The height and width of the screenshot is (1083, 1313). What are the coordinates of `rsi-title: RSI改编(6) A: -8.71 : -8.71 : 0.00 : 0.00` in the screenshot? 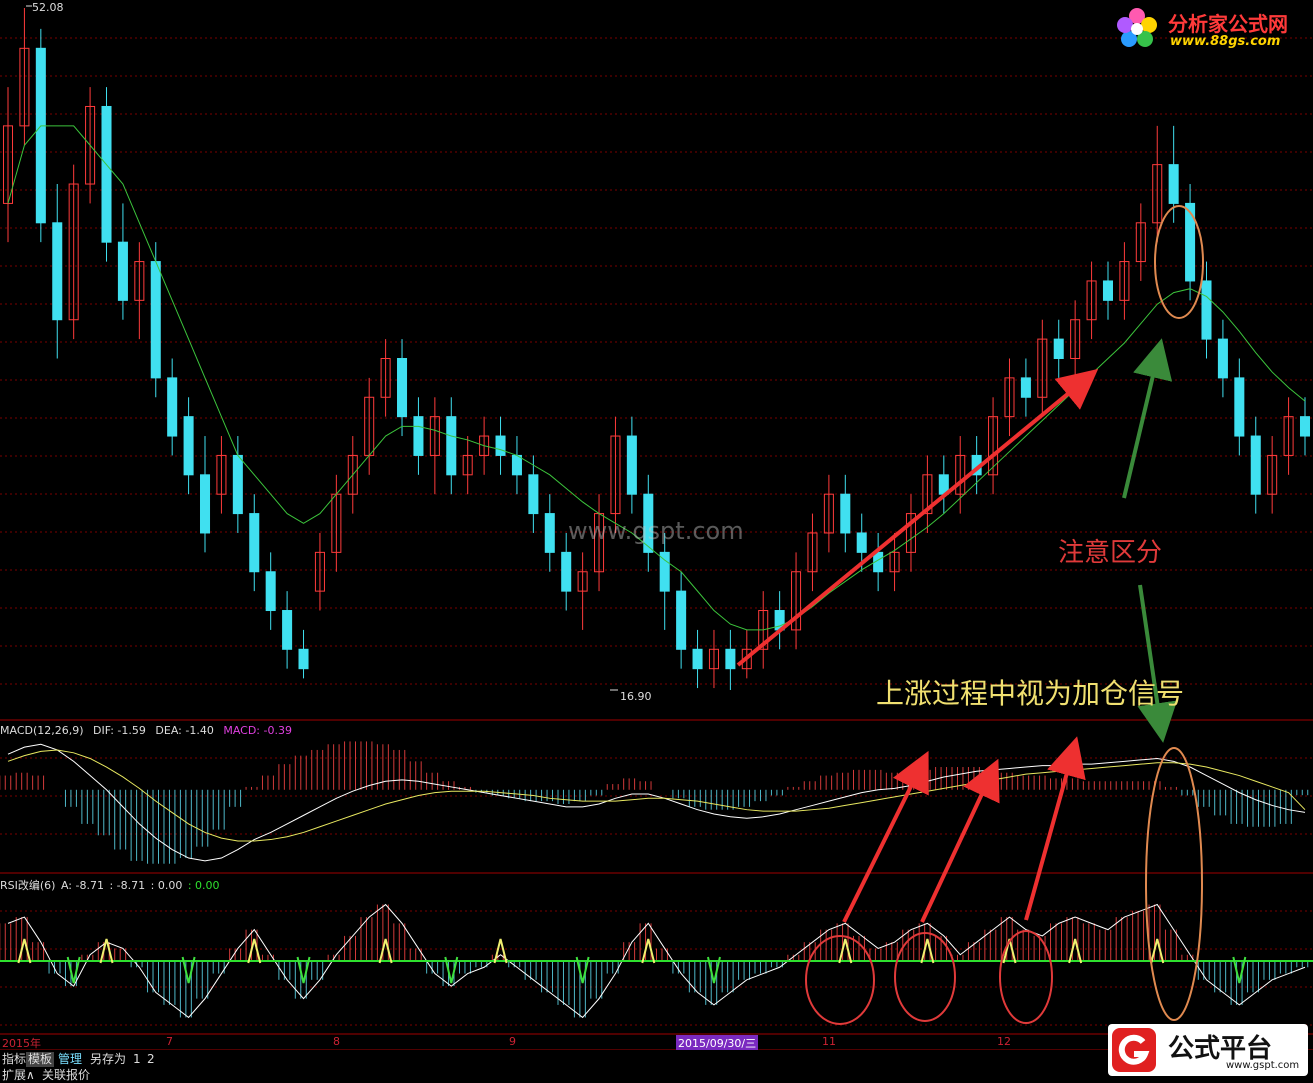 It's located at (113, 885).